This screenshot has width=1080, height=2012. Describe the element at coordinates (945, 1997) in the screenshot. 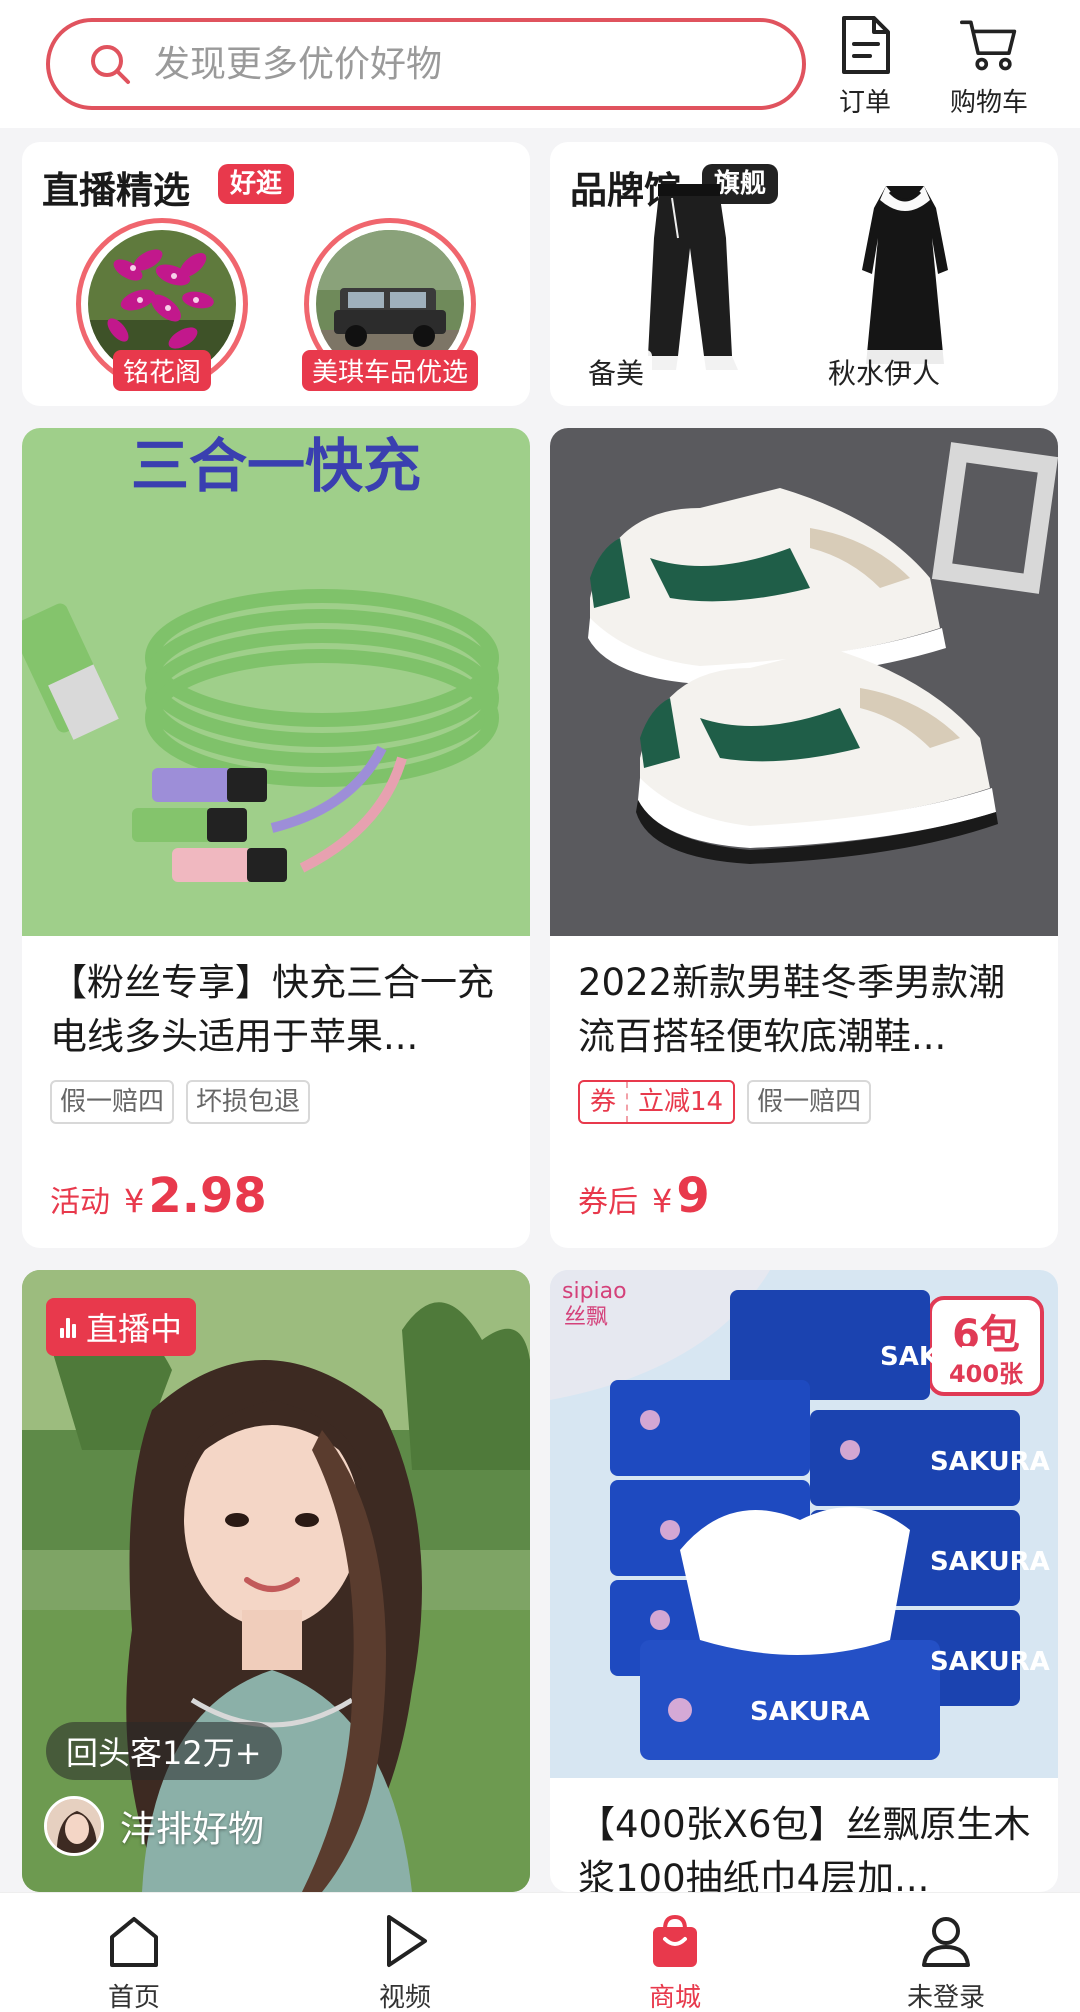

I see `nav-label: 未登录` at that location.